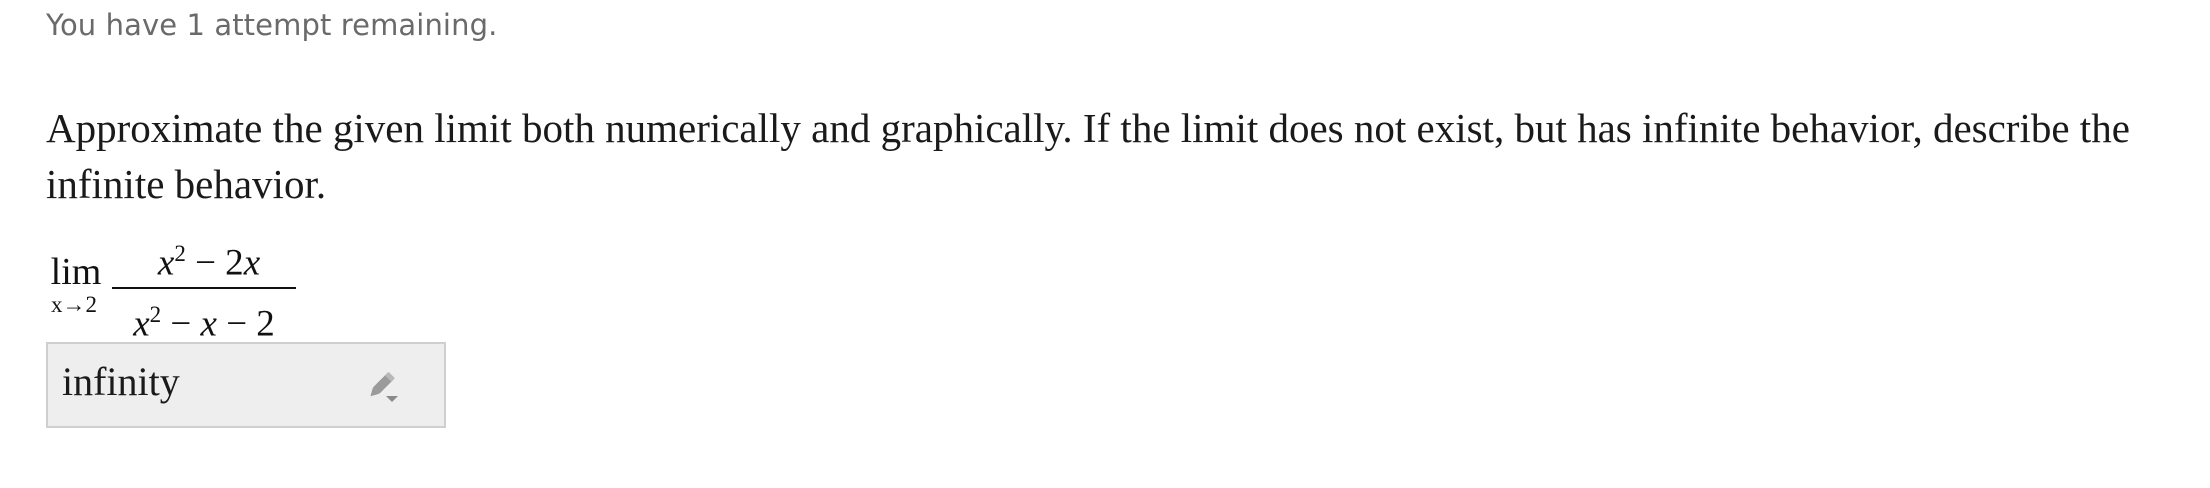  Describe the element at coordinates (76, 272) in the screenshot. I see `limit-word: lim` at that location.